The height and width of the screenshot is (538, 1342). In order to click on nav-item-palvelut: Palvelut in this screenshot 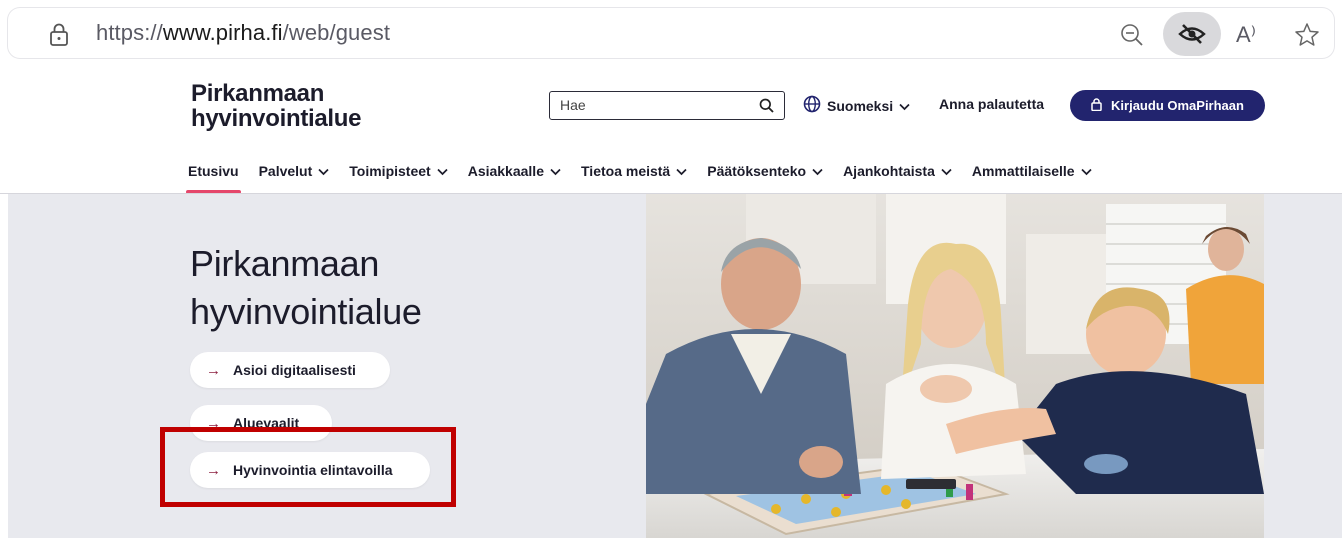, I will do `click(294, 171)`.